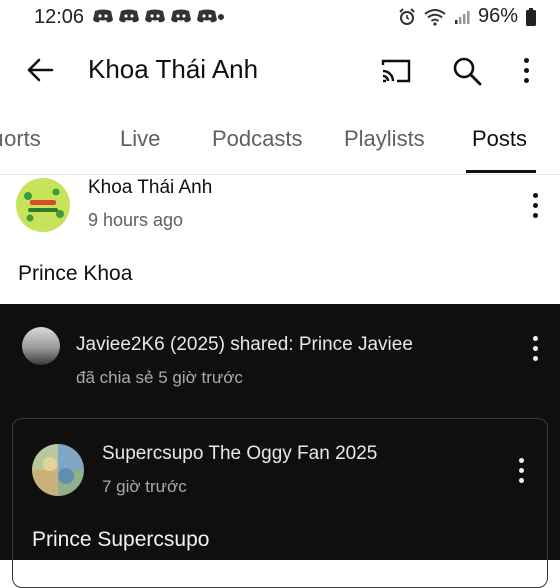 This screenshot has width=560, height=588. I want to click on notification-icons, so click(155, 16).